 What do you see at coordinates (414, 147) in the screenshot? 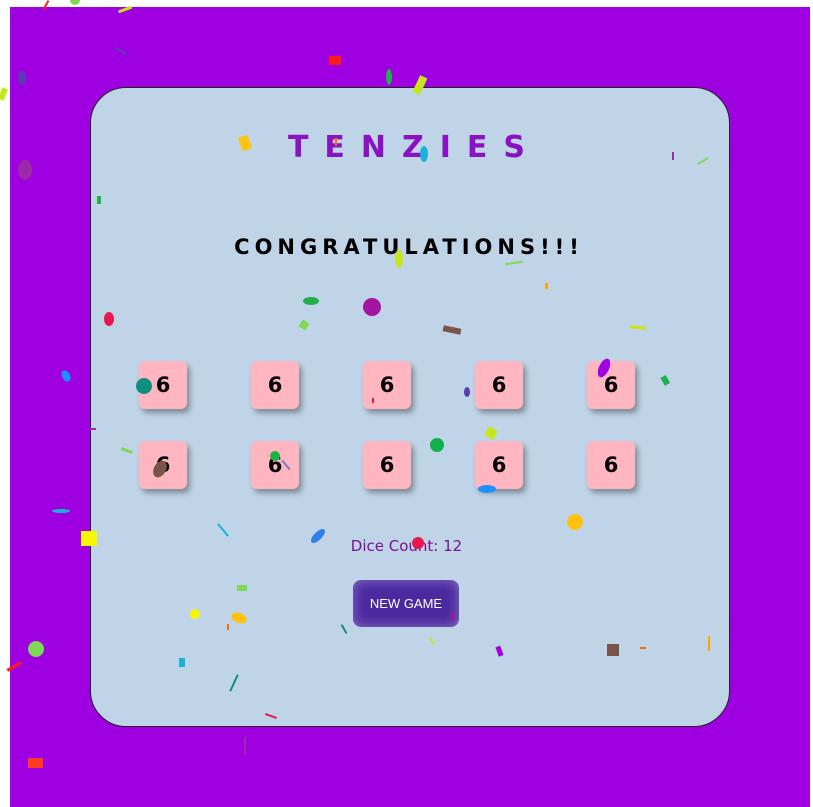
I see `game-title: TENZIES` at bounding box center [414, 147].